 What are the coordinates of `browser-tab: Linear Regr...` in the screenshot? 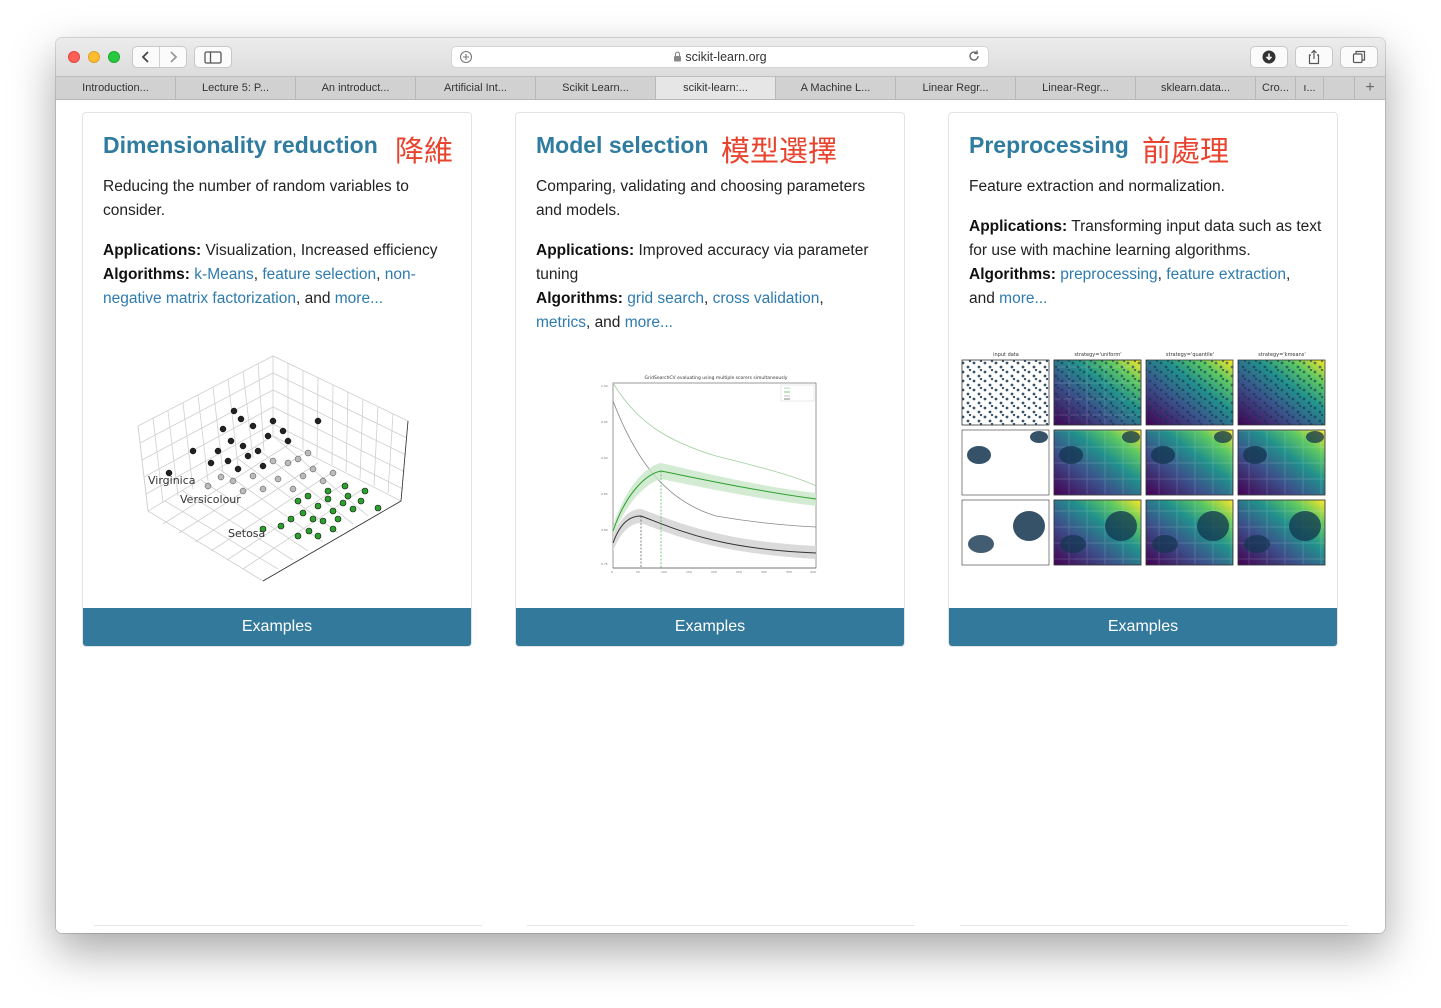 It's located at (956, 88).